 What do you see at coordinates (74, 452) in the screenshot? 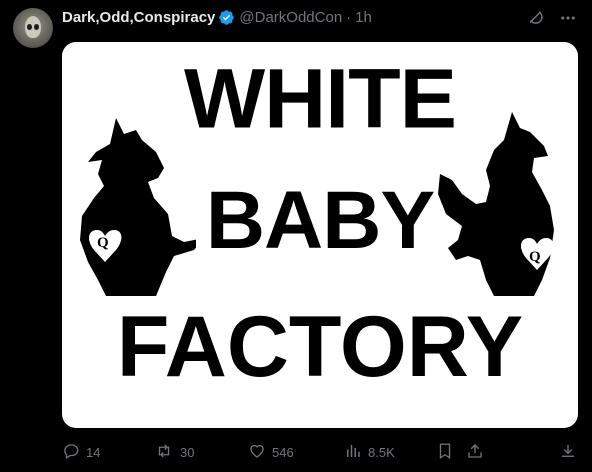
I see `reply-icon` at bounding box center [74, 452].